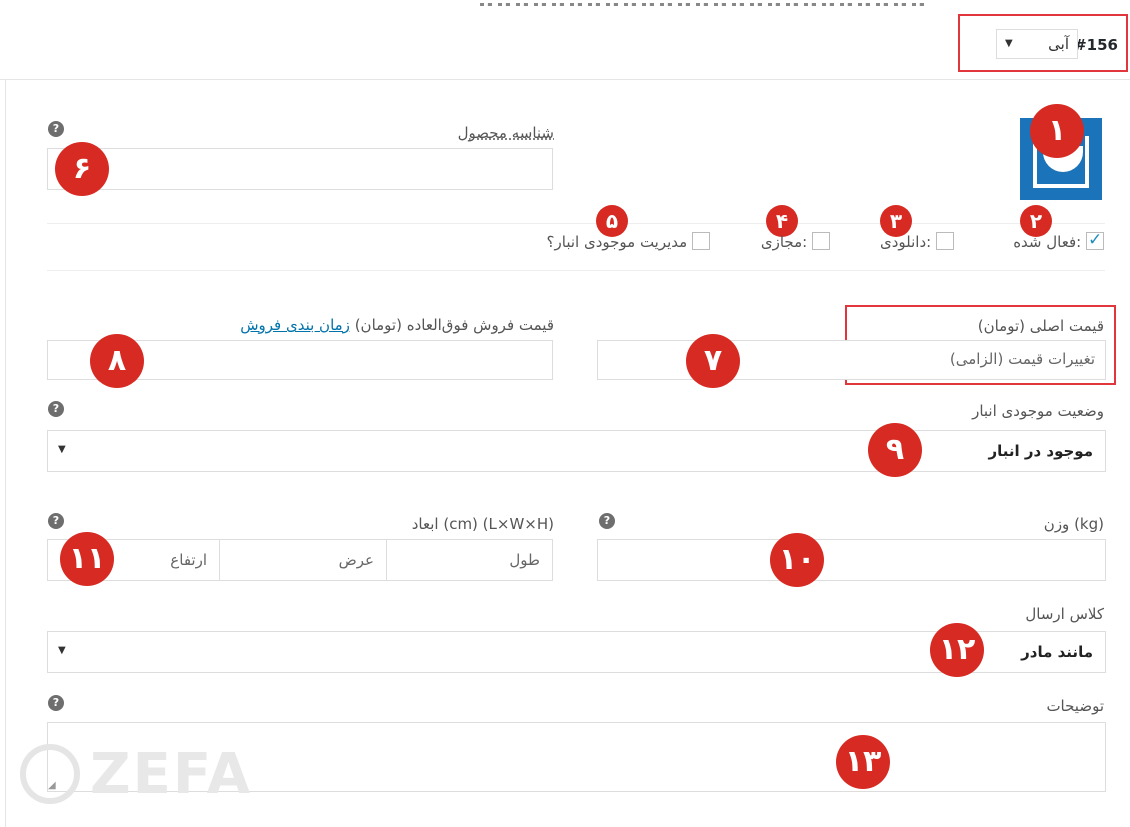 This screenshot has width=1130, height=827. What do you see at coordinates (1047, 242) in the screenshot?
I see `enabled-label: فعال شده:` at bounding box center [1047, 242].